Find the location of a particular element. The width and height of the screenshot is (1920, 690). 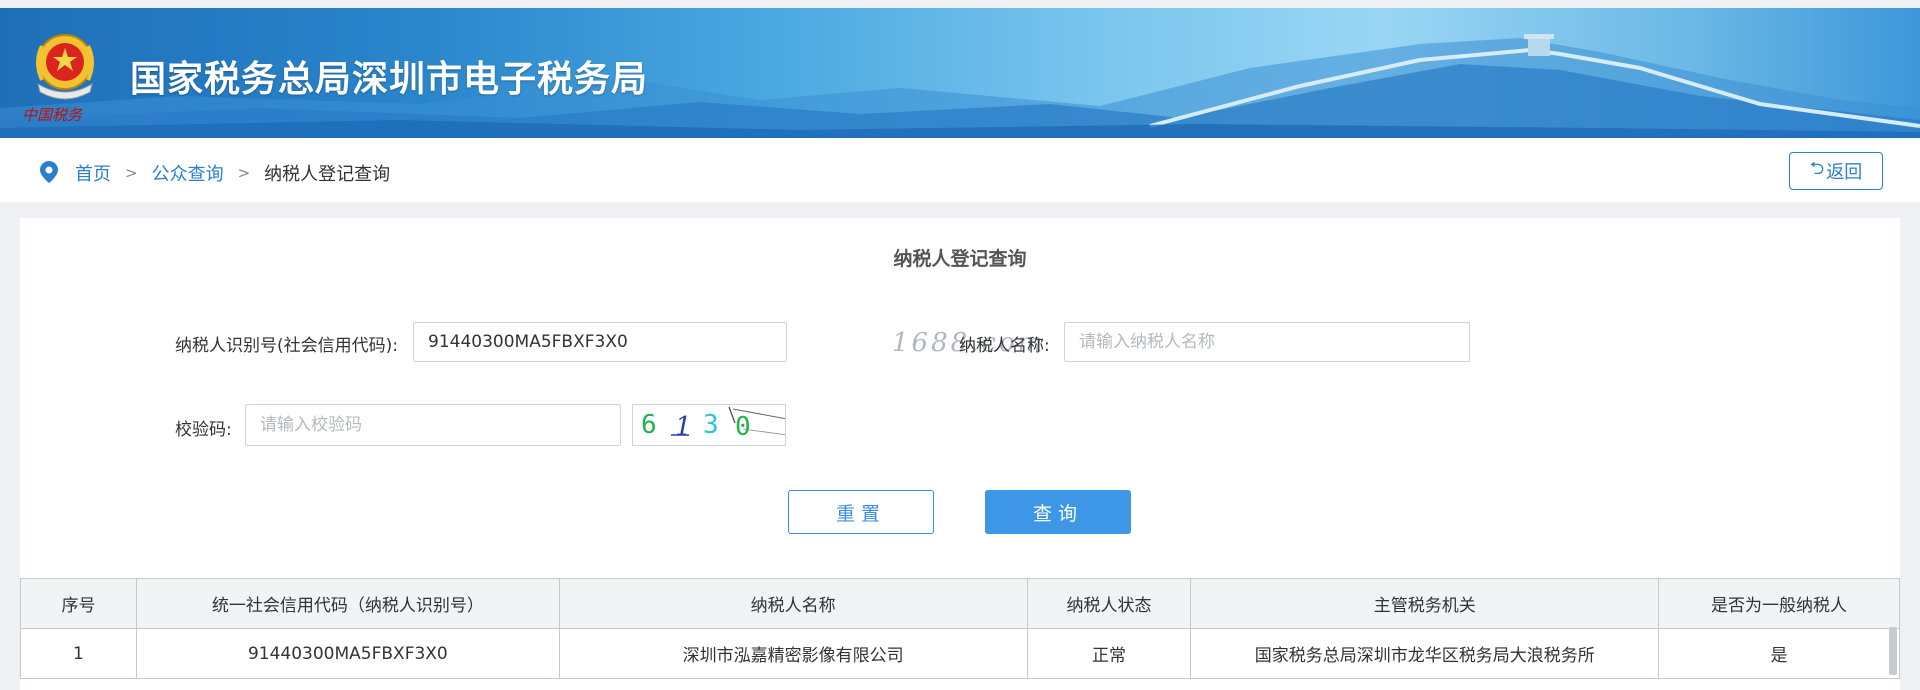

column-header-tax-authority: 主管税务机关 is located at coordinates (1425, 603).